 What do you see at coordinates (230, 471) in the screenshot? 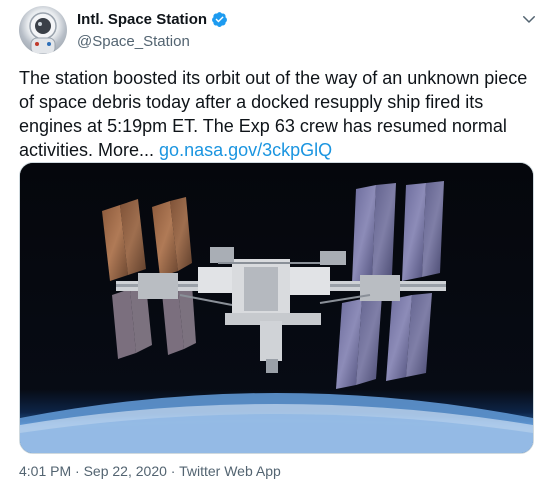
I see `tweet-source-app: Twitter Web App` at bounding box center [230, 471].